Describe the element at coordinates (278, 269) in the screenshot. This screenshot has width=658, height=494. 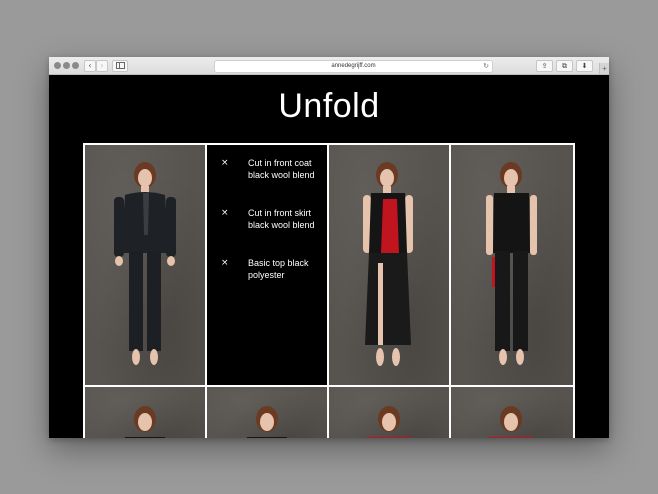
I see `garment-description: Basic top black polyester` at that location.